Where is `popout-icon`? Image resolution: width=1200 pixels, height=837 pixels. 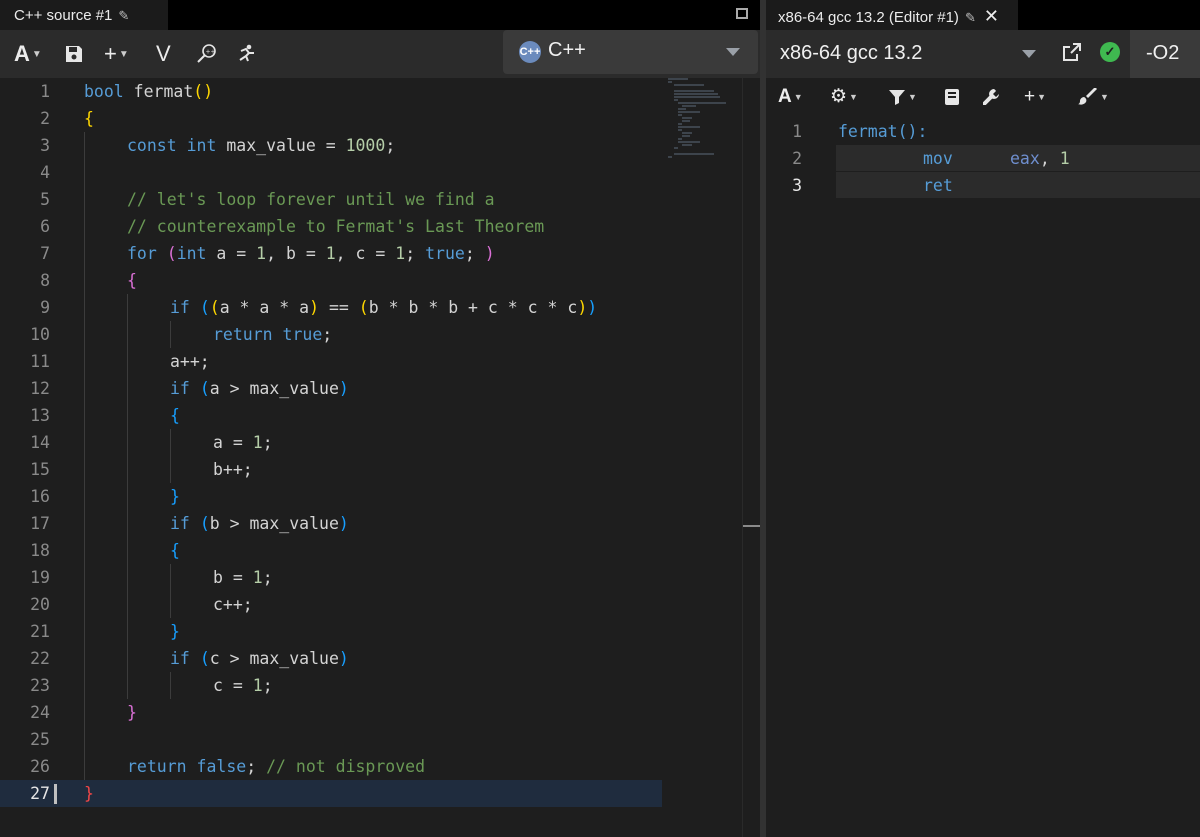 popout-icon is located at coordinates (1072, 55).